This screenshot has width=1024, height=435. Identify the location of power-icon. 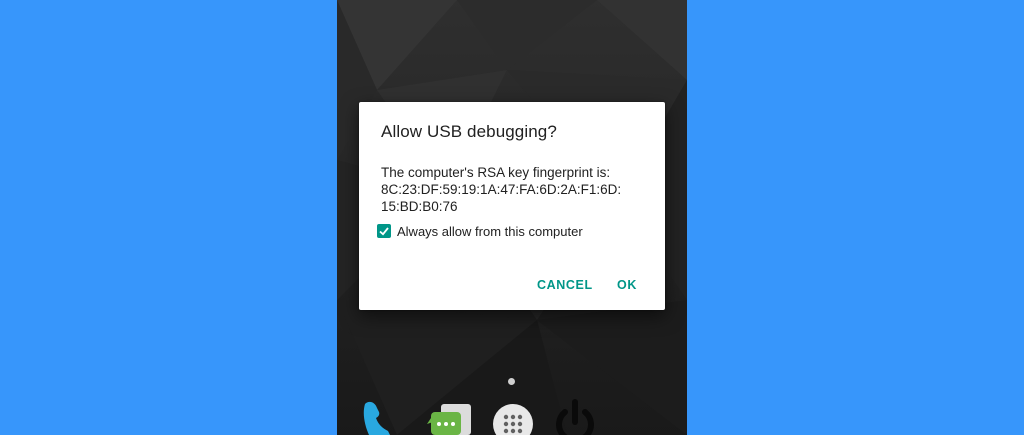
(575, 416).